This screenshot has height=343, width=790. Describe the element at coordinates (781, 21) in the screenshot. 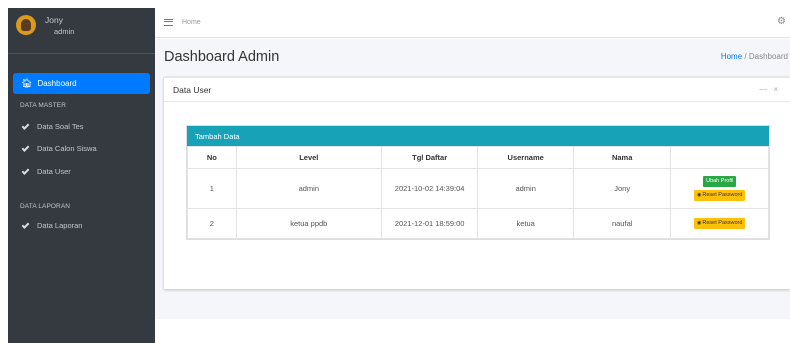

I see `gear-icon: ⚙︎` at that location.